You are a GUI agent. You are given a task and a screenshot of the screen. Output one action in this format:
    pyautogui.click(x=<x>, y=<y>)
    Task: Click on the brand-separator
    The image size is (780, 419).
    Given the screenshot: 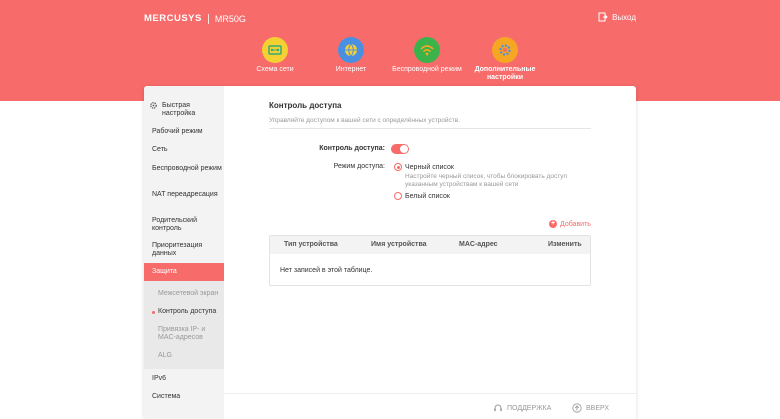 What is the action you would take?
    pyautogui.click(x=208, y=18)
    